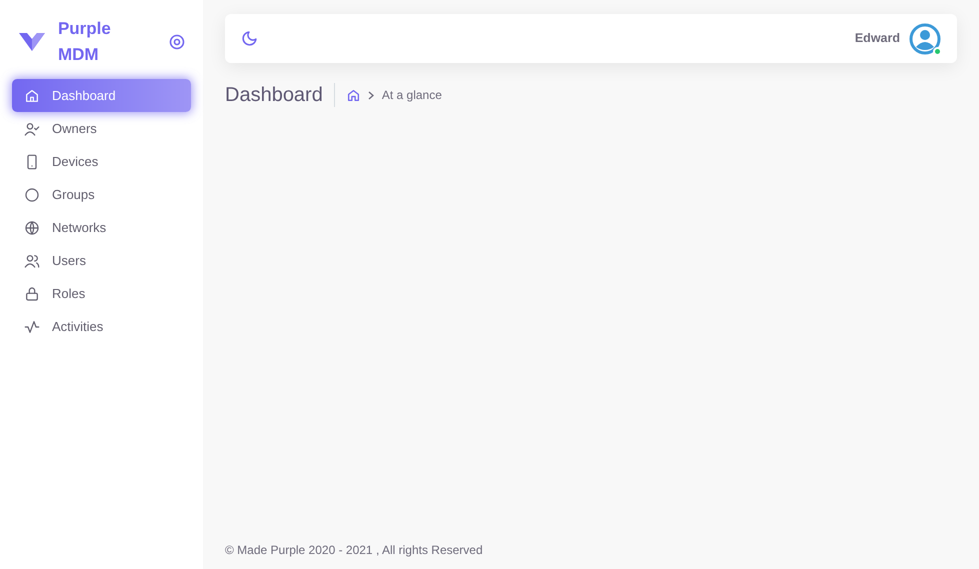 Image resolution: width=979 pixels, height=569 pixels. What do you see at coordinates (101, 260) in the screenshot?
I see `nav-item: Users` at bounding box center [101, 260].